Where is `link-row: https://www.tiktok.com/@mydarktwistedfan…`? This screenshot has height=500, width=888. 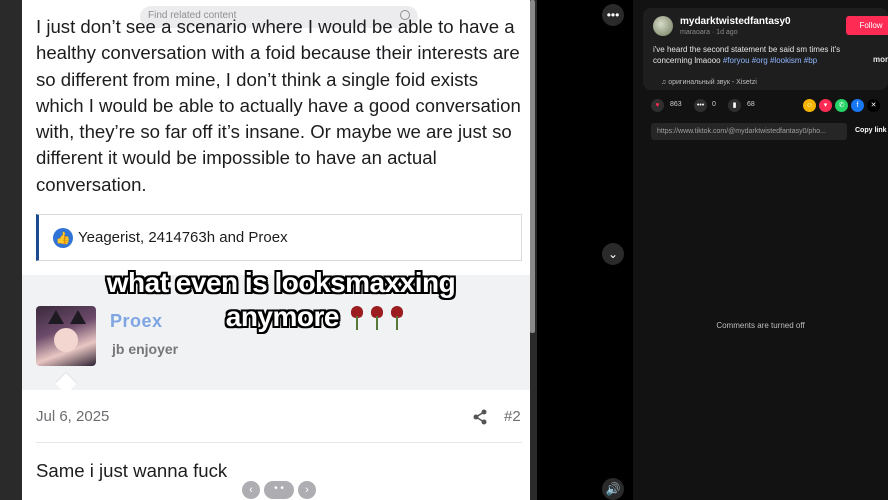 link-row: https://www.tiktok.com/@mydarktwistedfan… is located at coordinates (769, 131).